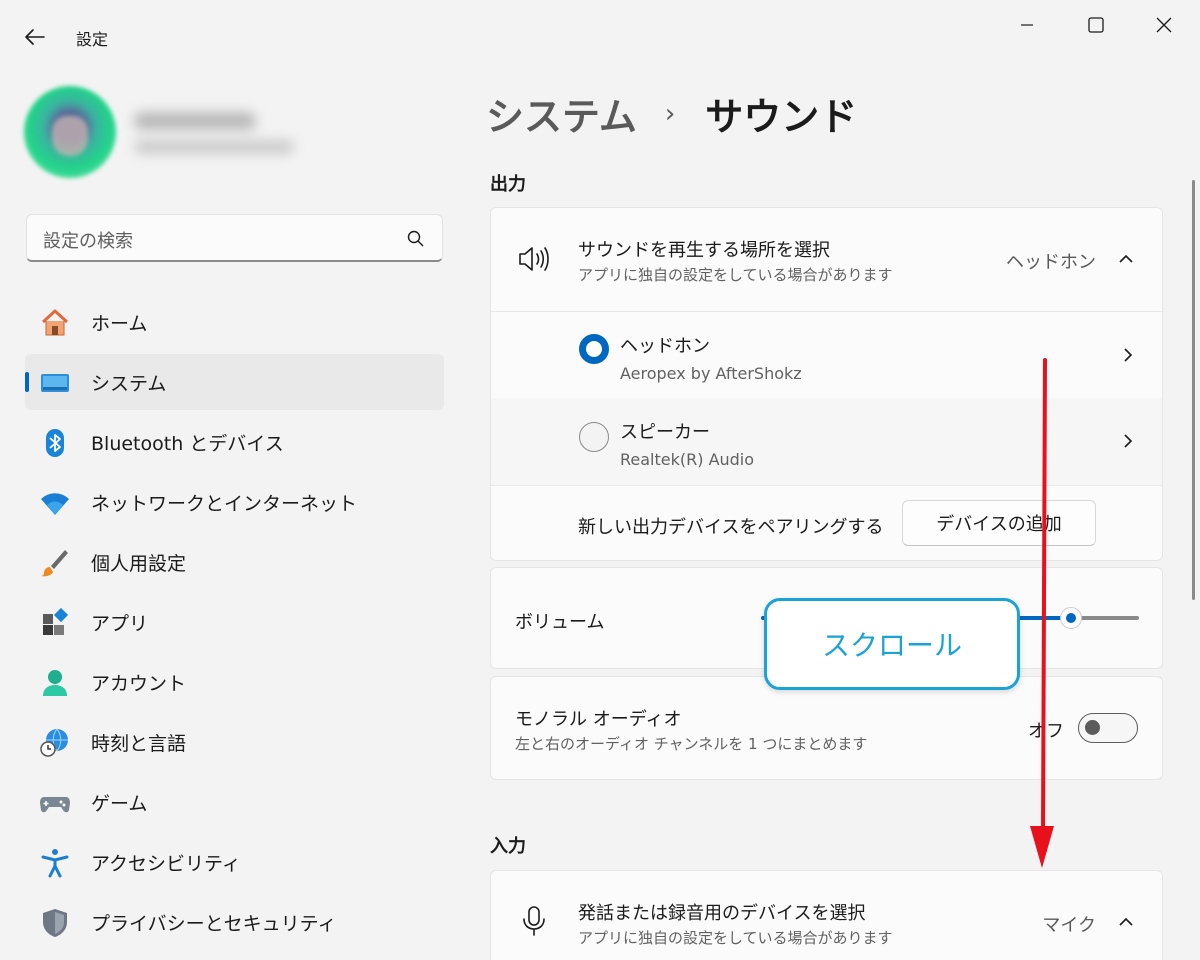  Describe the element at coordinates (55, 743) in the screenshot. I see `globe-clock-icon` at that location.